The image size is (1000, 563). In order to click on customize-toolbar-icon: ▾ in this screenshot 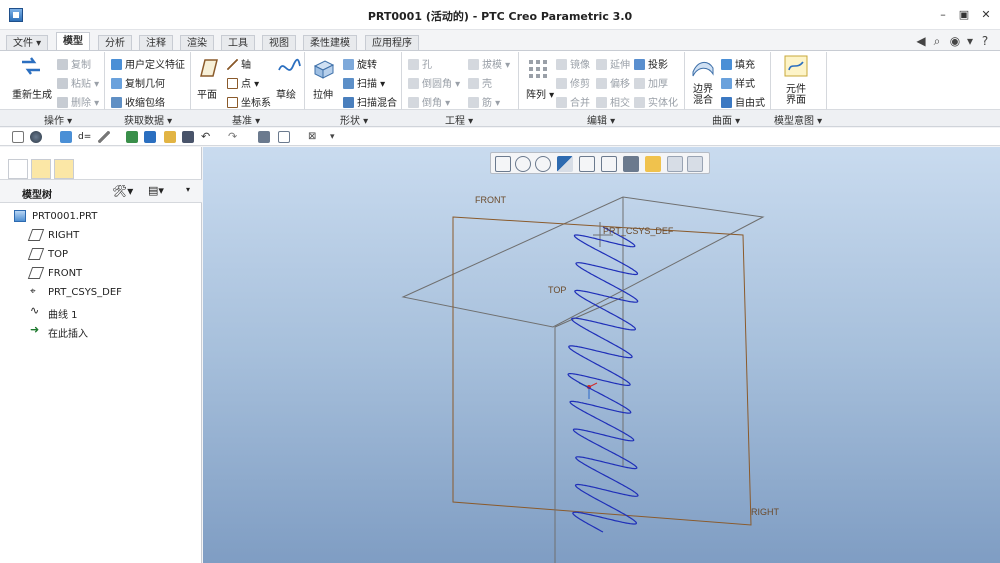, I will do `click(336, 137)`.